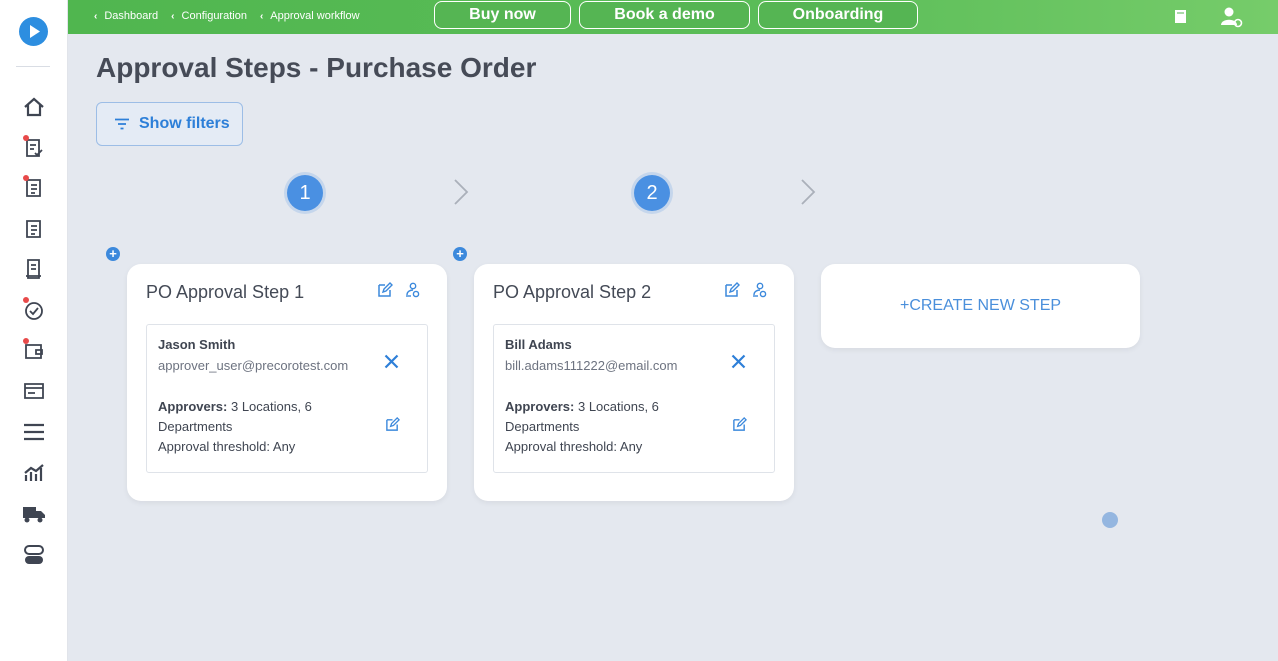  I want to click on show-filters-button: Show filters, so click(169, 124).